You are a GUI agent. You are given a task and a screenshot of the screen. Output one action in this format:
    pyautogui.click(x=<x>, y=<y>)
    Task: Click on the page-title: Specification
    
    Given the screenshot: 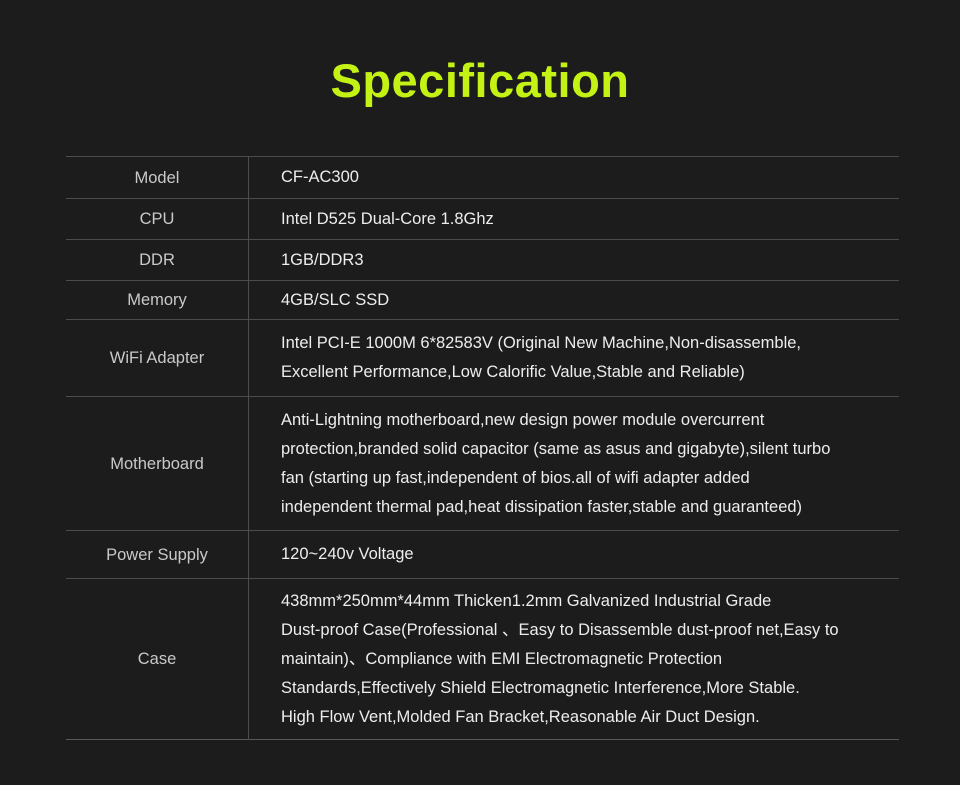 What is the action you would take?
    pyautogui.click(x=480, y=80)
    